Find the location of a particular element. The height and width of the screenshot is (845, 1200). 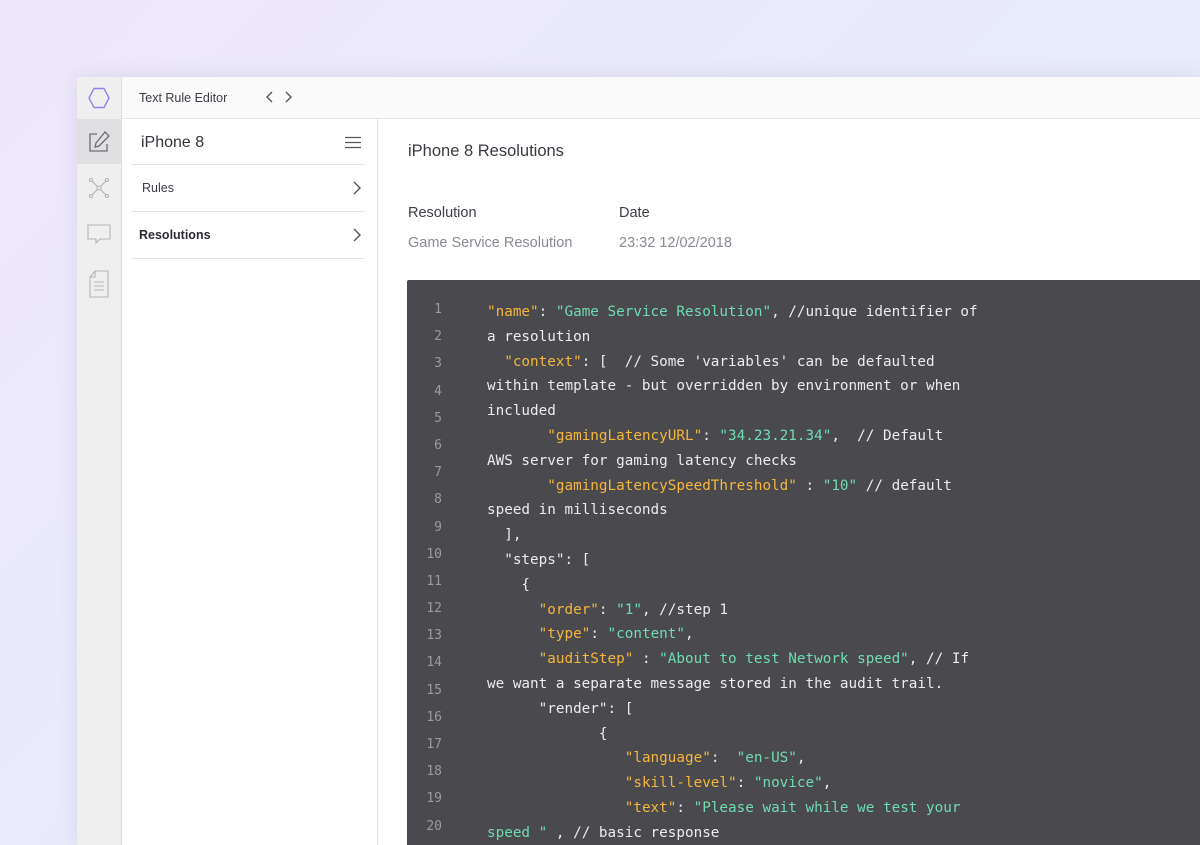

date-value: 23:32 12/02/2018 is located at coordinates (675, 243).